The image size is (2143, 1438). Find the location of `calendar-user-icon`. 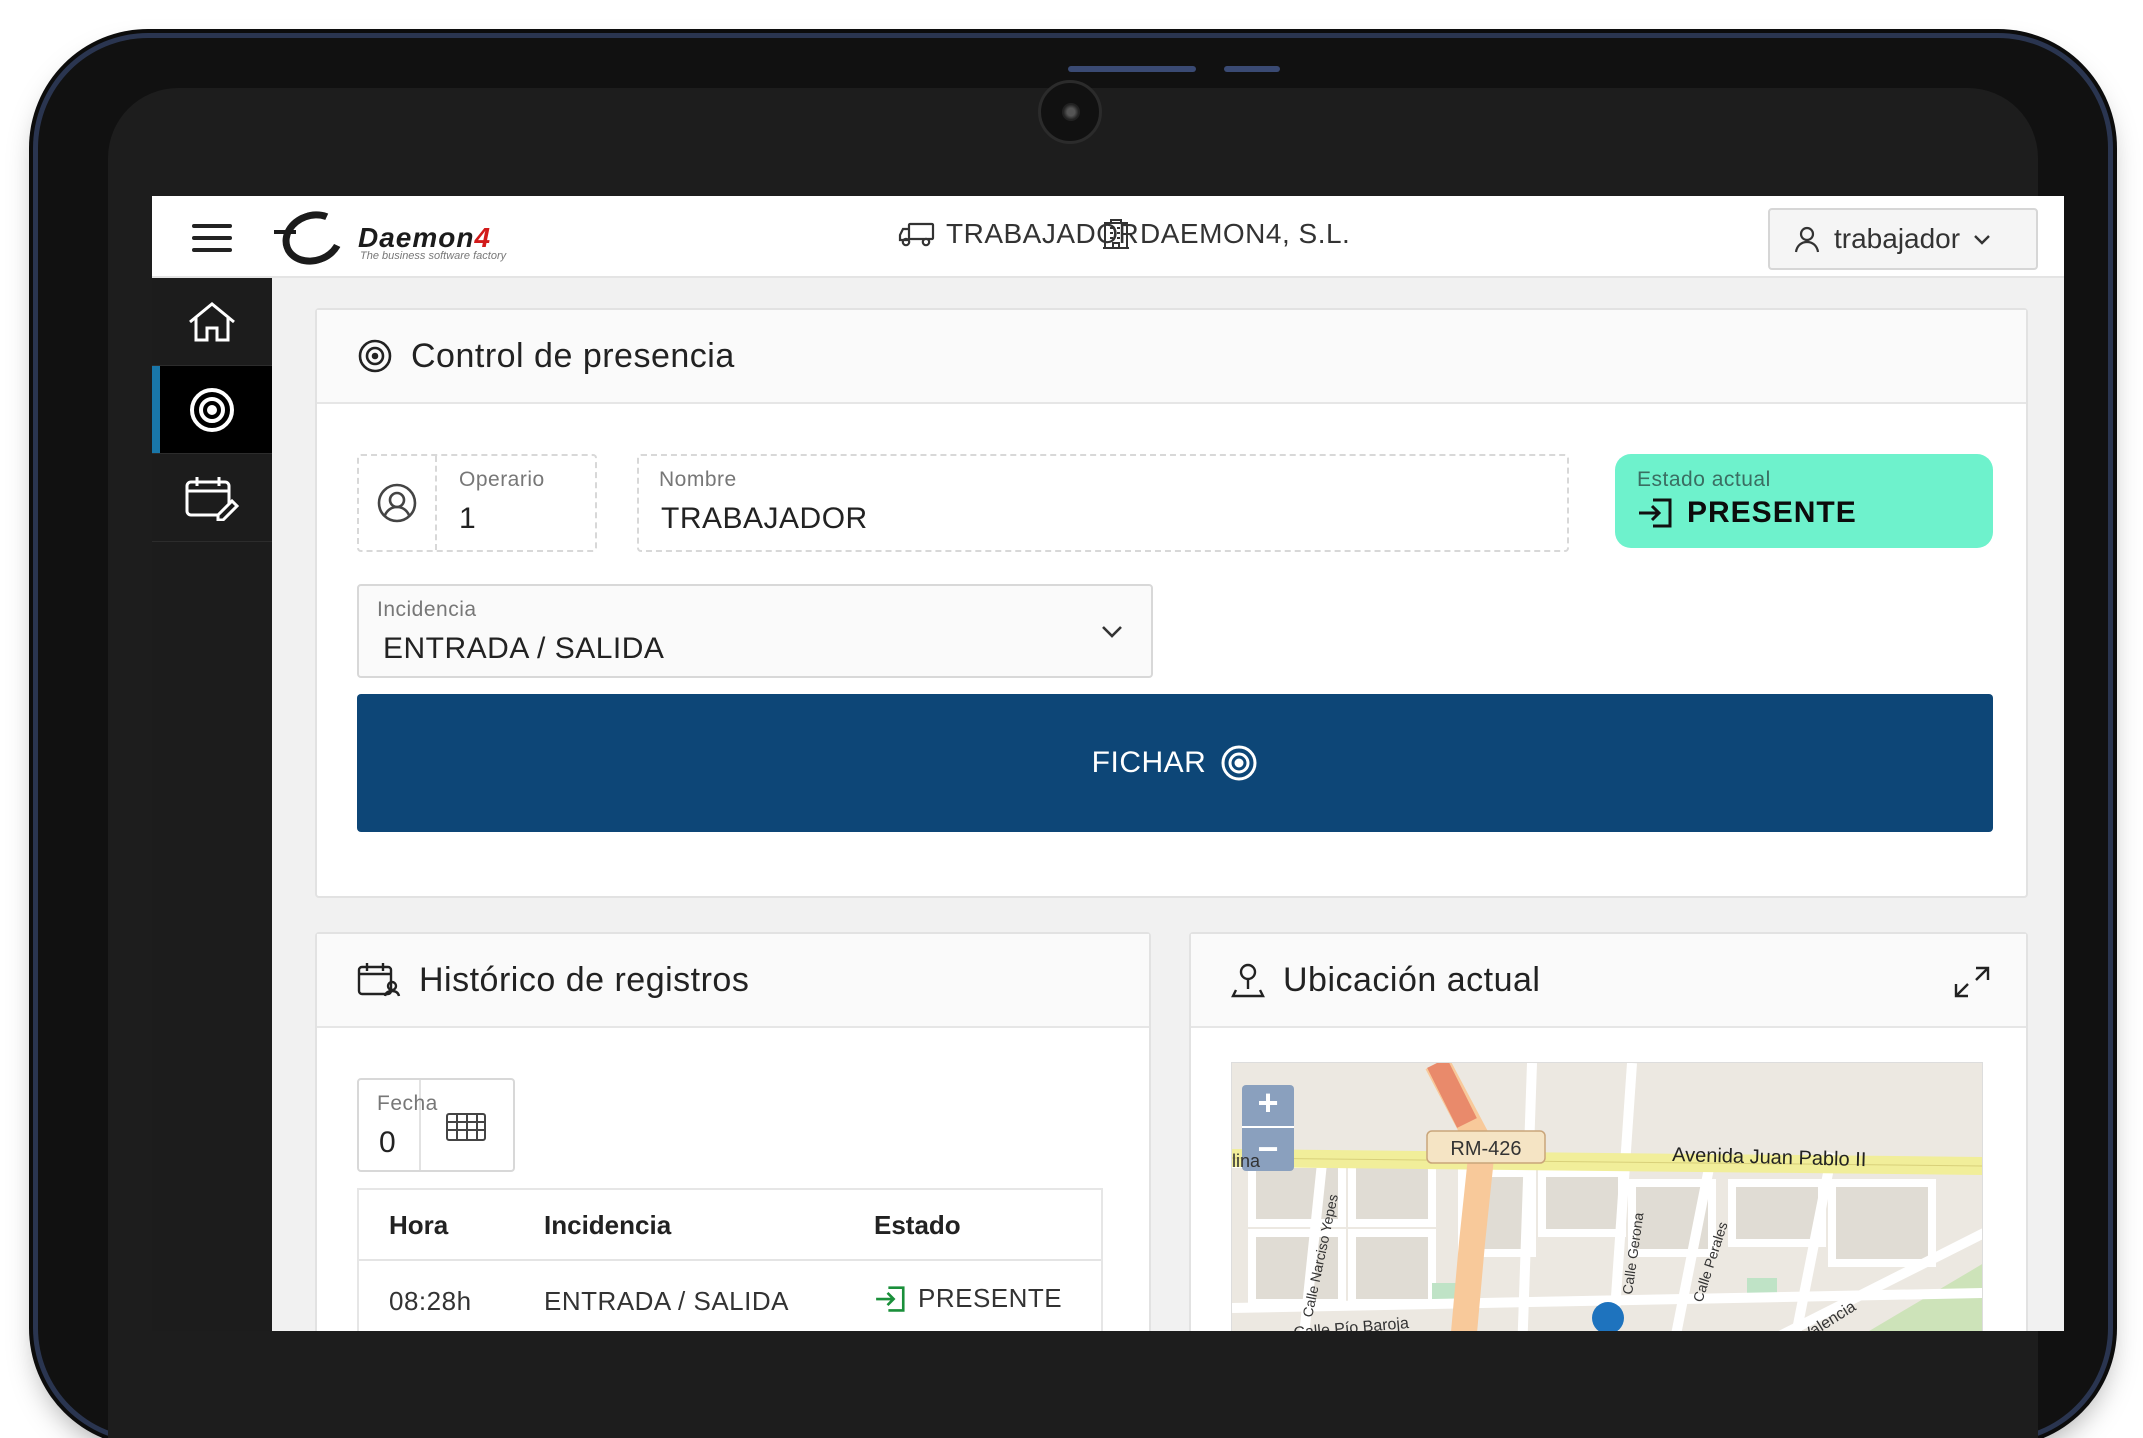

calendar-user-icon is located at coordinates (379, 980).